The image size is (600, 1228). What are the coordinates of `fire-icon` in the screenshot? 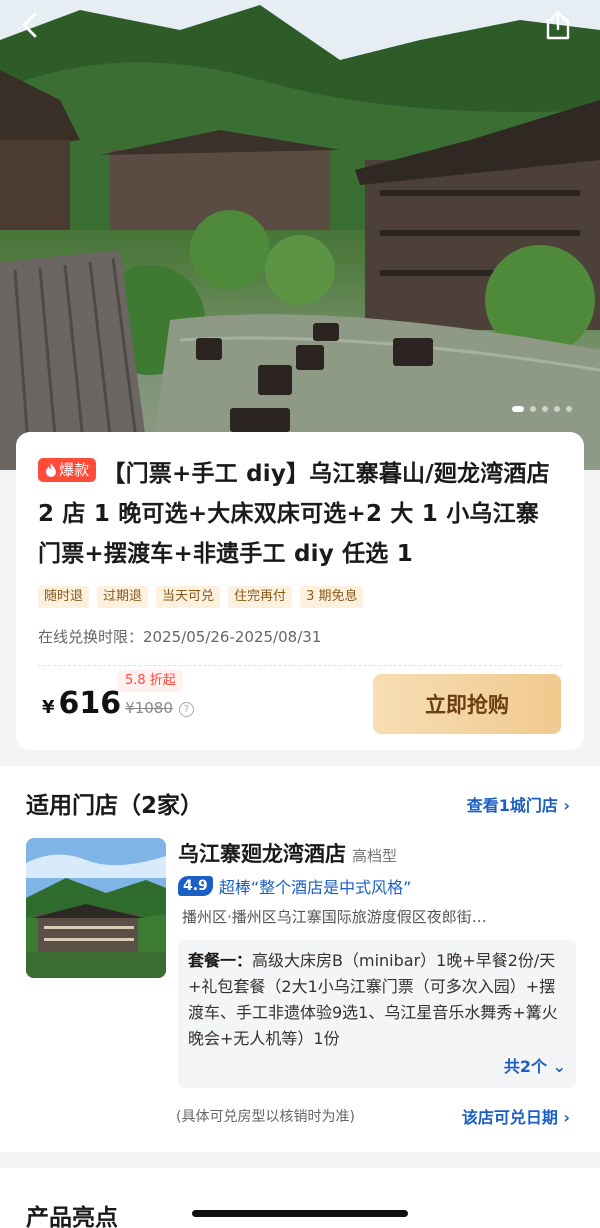 It's located at (51, 470).